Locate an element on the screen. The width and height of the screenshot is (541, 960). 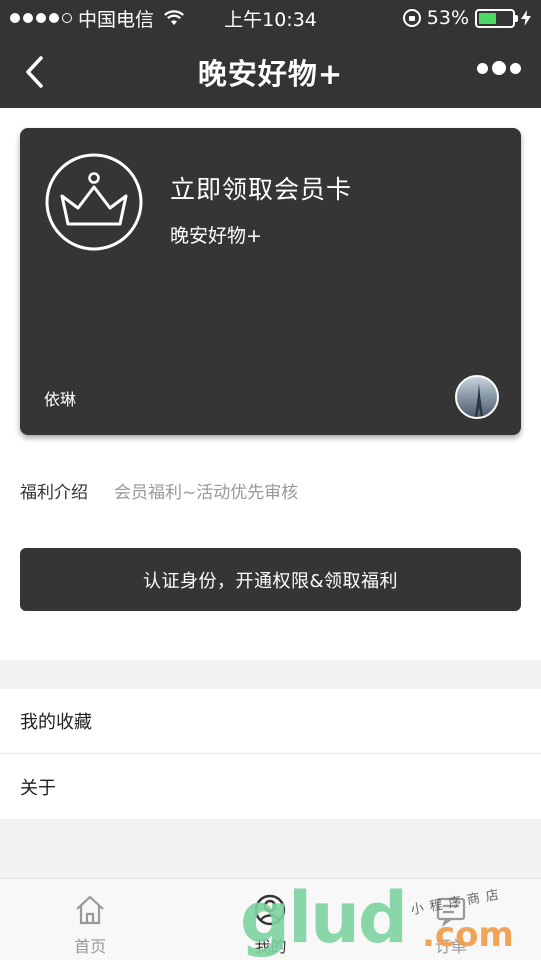
crown-icon is located at coordinates (94, 202).